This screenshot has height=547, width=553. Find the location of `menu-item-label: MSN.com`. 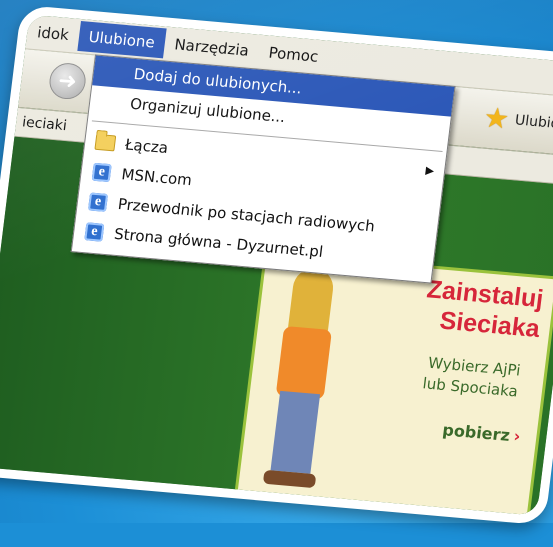

menu-item-label: MSN.com is located at coordinates (156, 177).